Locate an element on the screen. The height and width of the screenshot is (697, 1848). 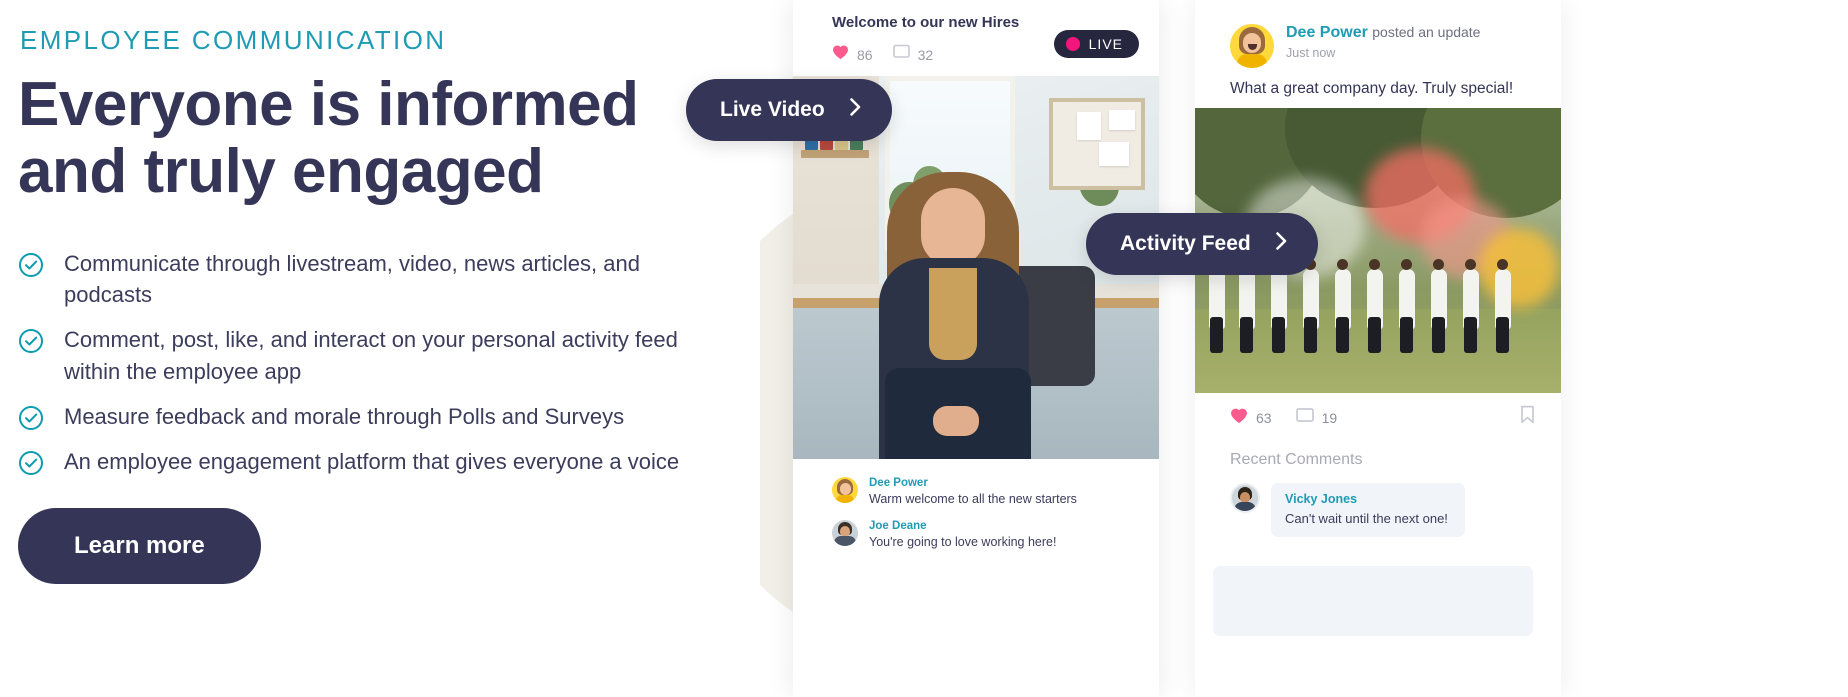
comment-metric: 32 is located at coordinates (913, 54).